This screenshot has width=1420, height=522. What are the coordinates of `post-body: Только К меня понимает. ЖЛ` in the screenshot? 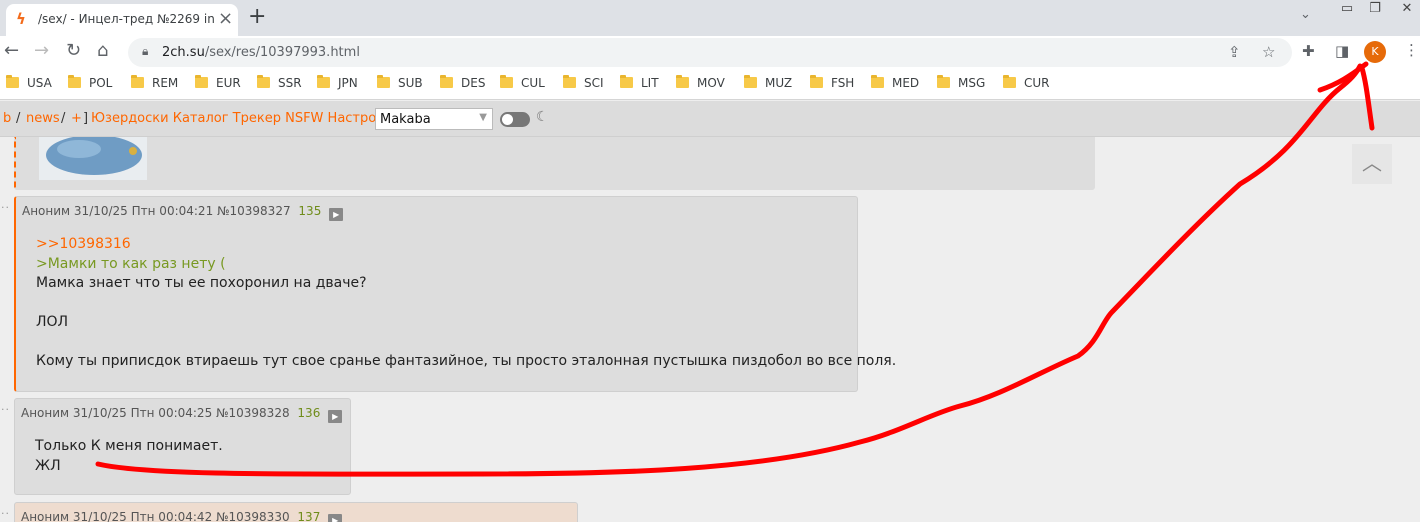 It's located at (129, 456).